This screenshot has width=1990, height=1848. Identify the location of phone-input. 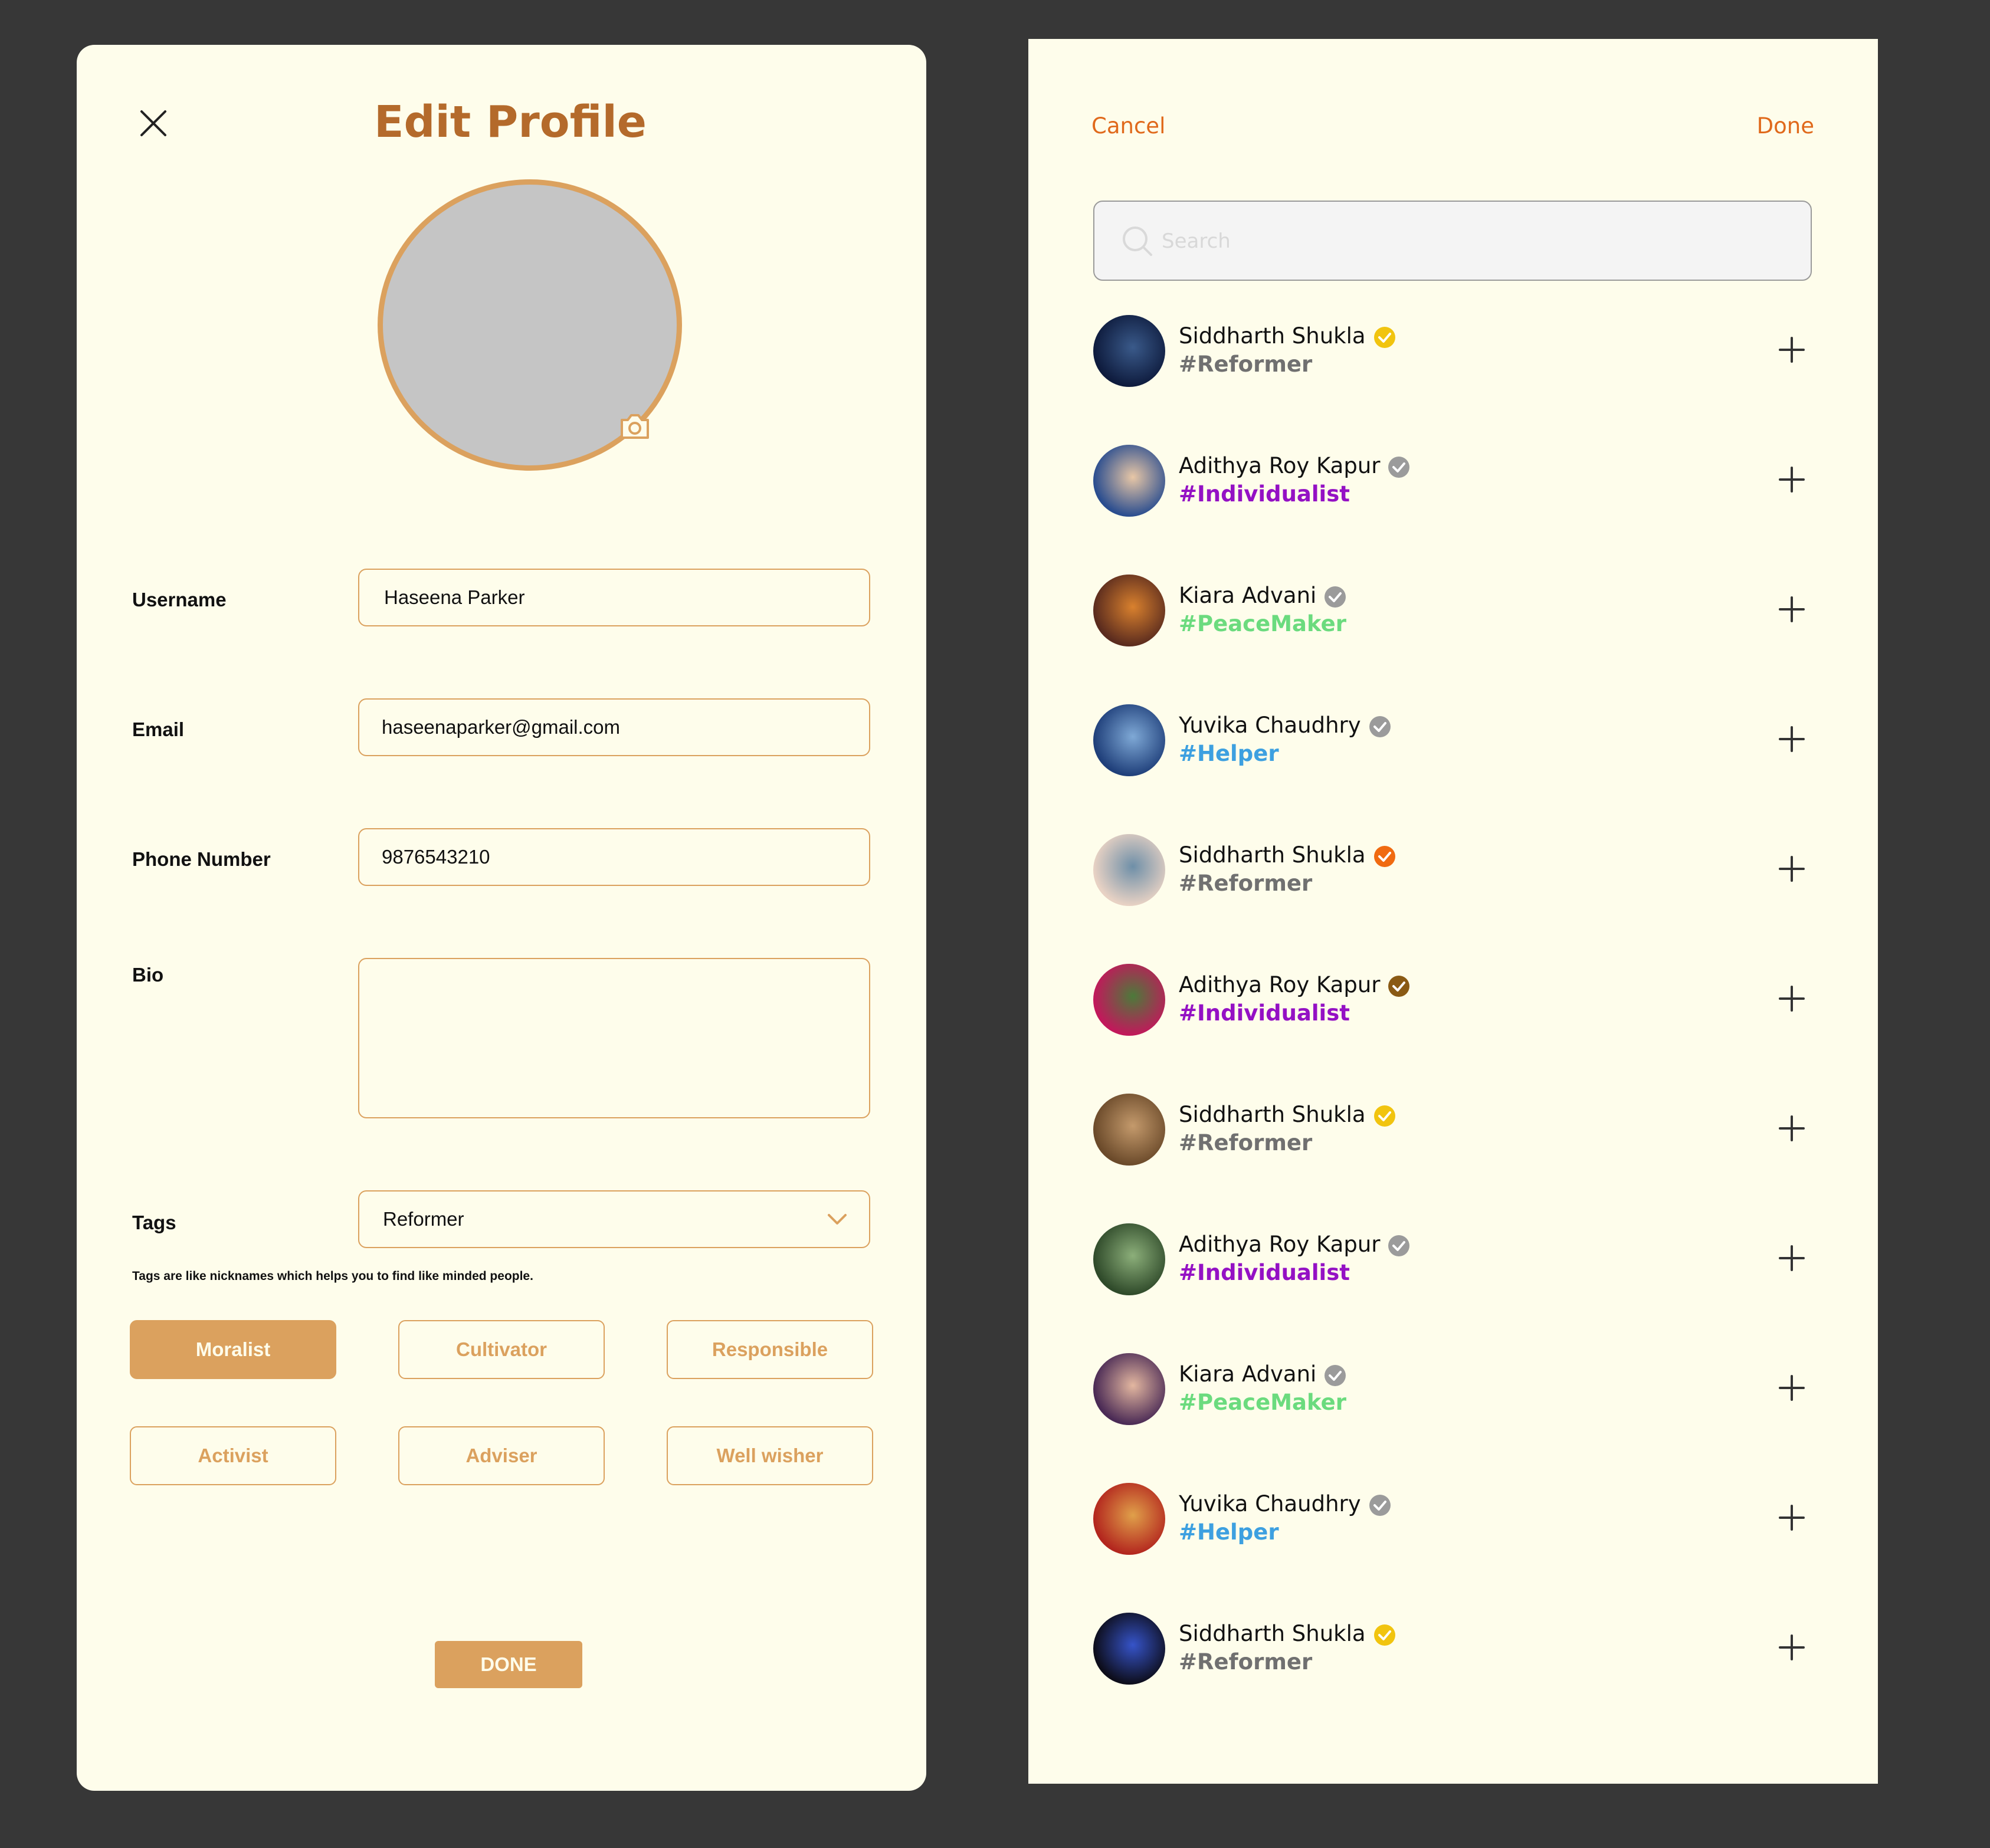
(614, 857).